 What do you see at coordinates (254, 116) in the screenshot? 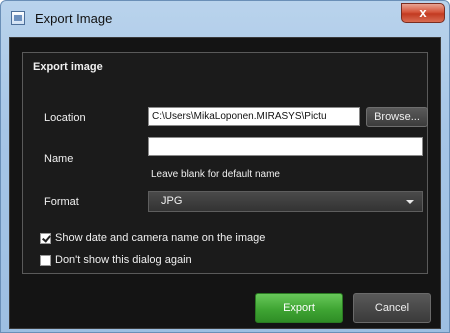
I see `location-input: C:\Users\MikaLoponen.MIRASYS\Pictu` at bounding box center [254, 116].